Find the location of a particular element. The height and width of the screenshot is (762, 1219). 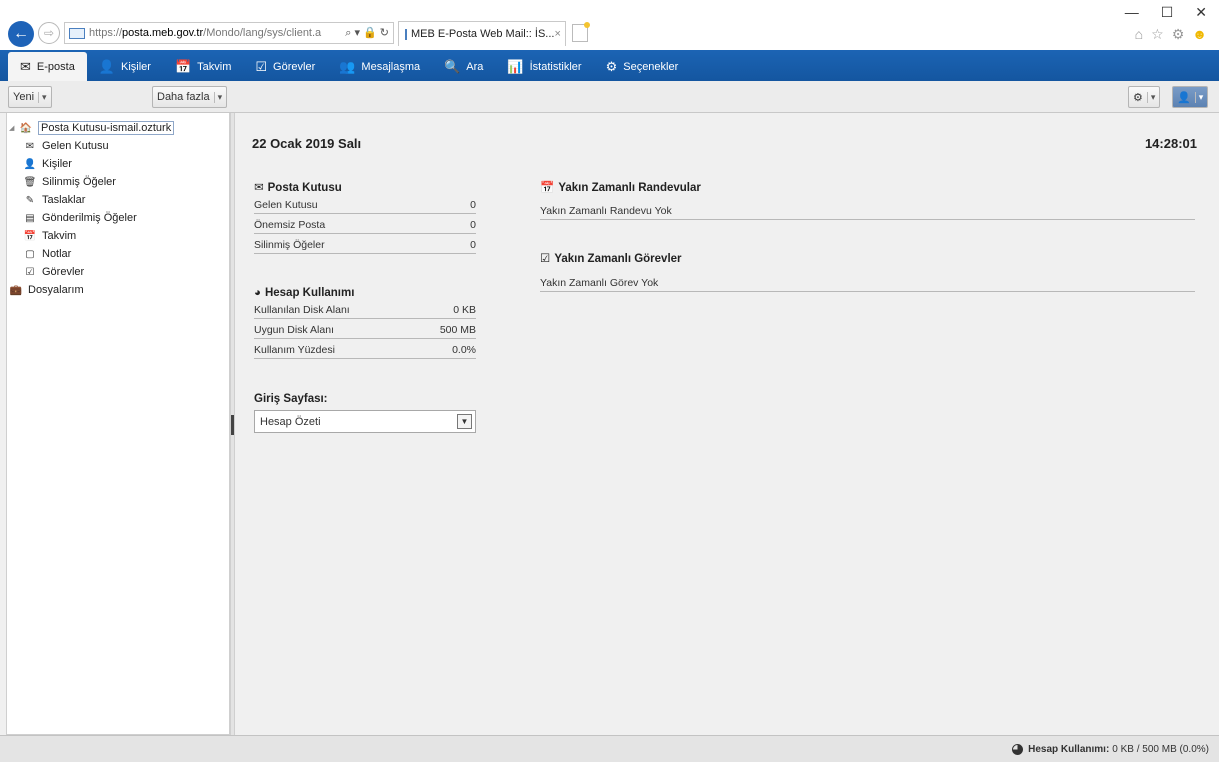

close-window-button: ✕ is located at coordinates (1201, 12).